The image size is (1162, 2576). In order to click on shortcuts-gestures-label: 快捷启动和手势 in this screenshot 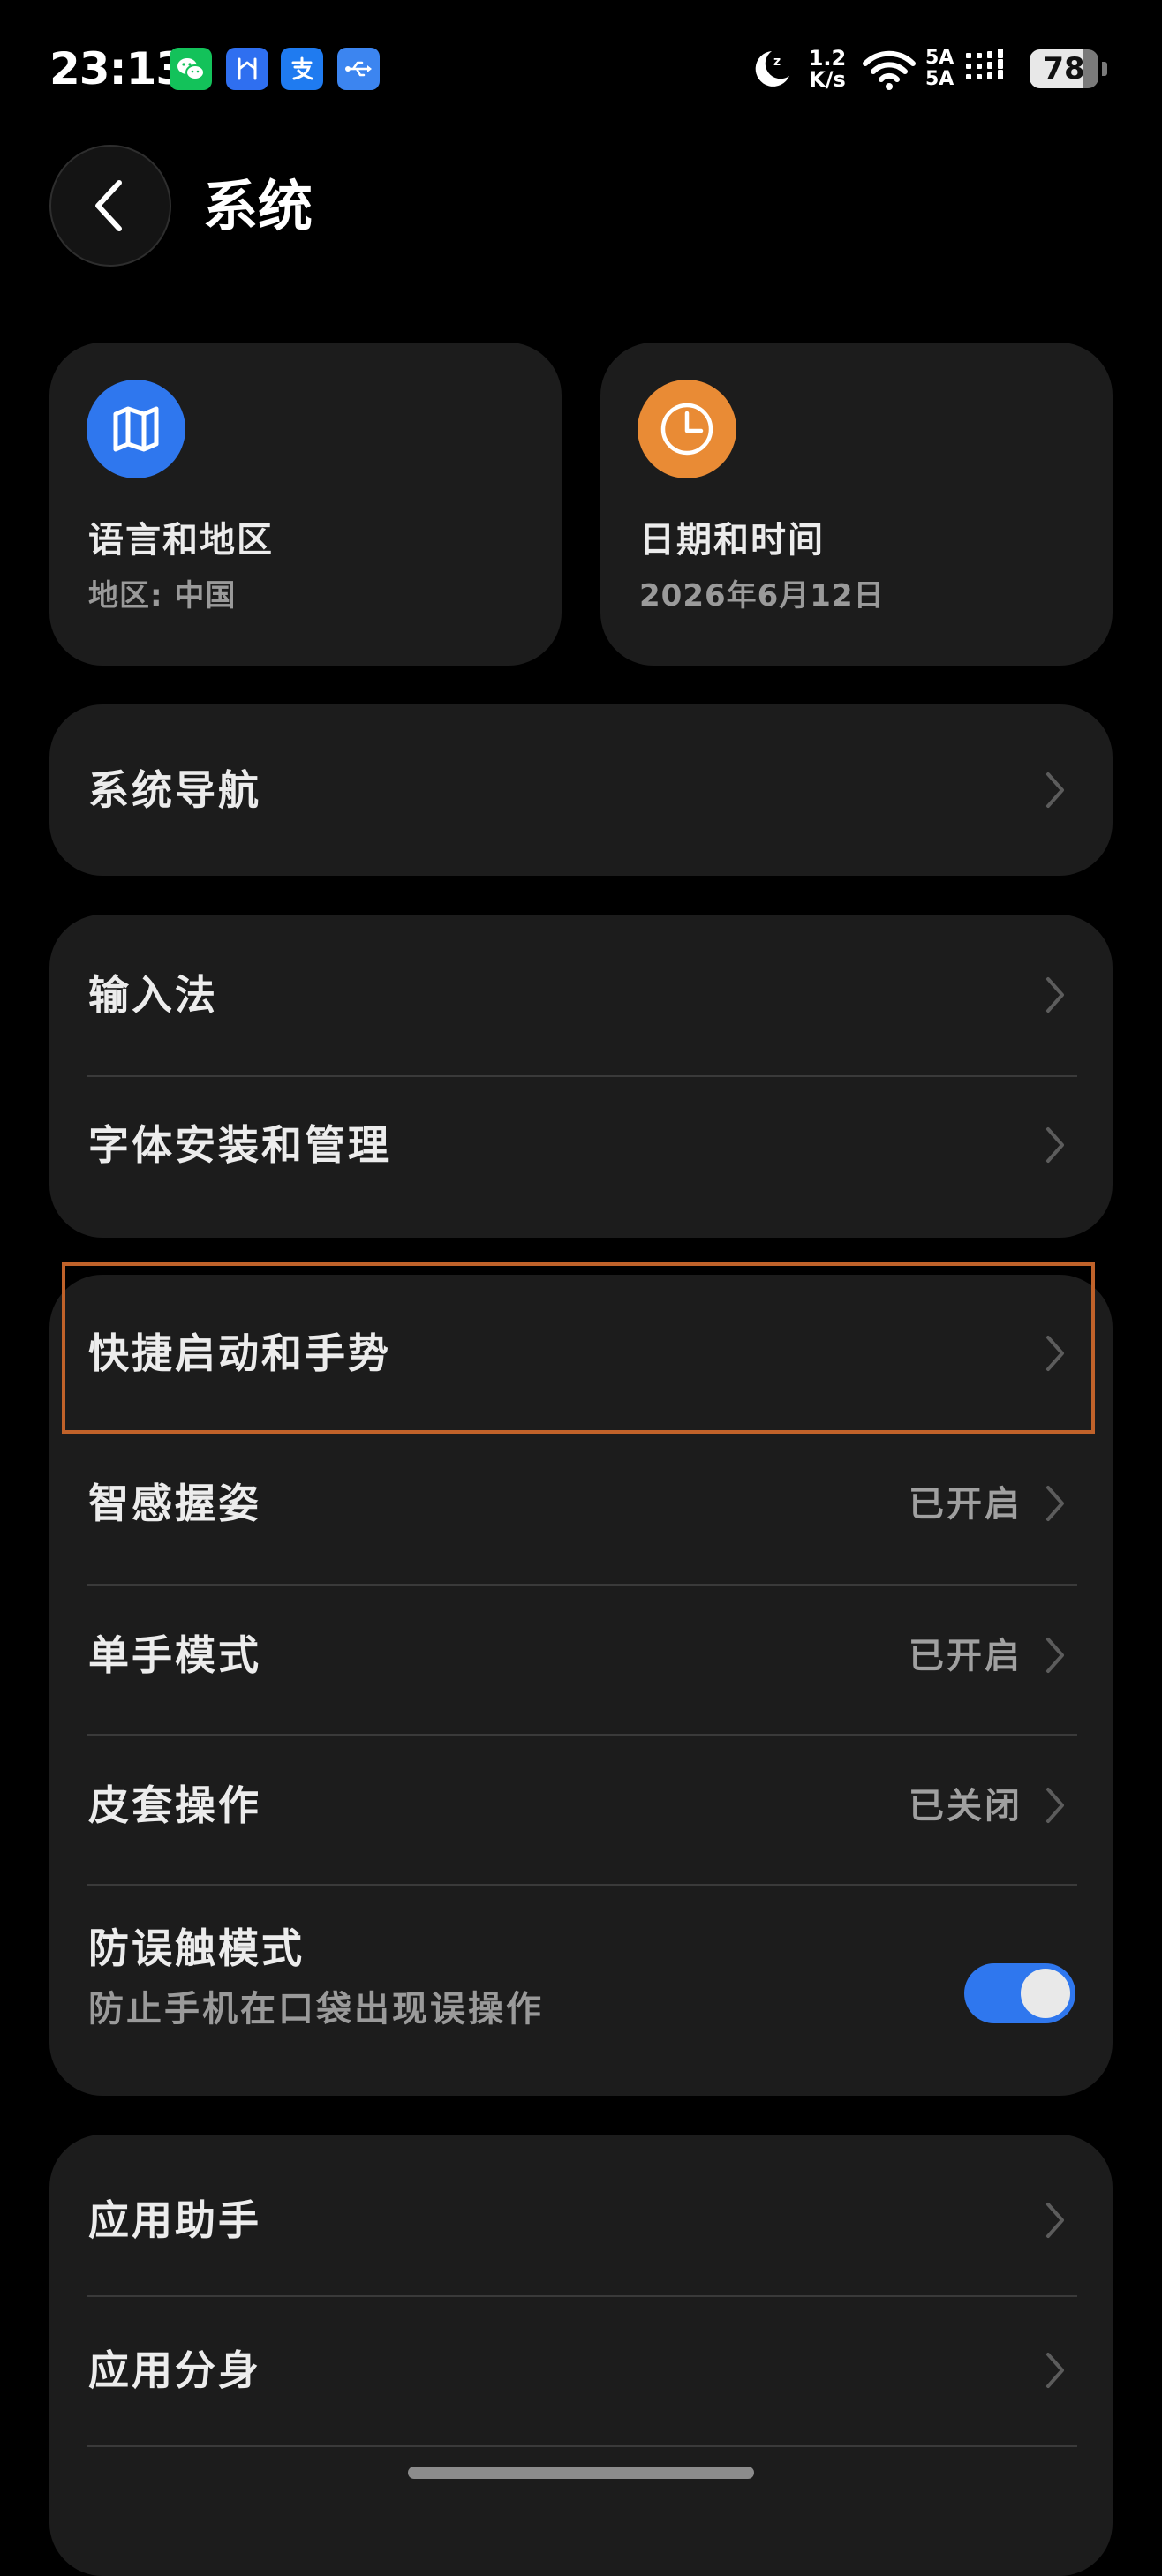, I will do `click(239, 1353)`.